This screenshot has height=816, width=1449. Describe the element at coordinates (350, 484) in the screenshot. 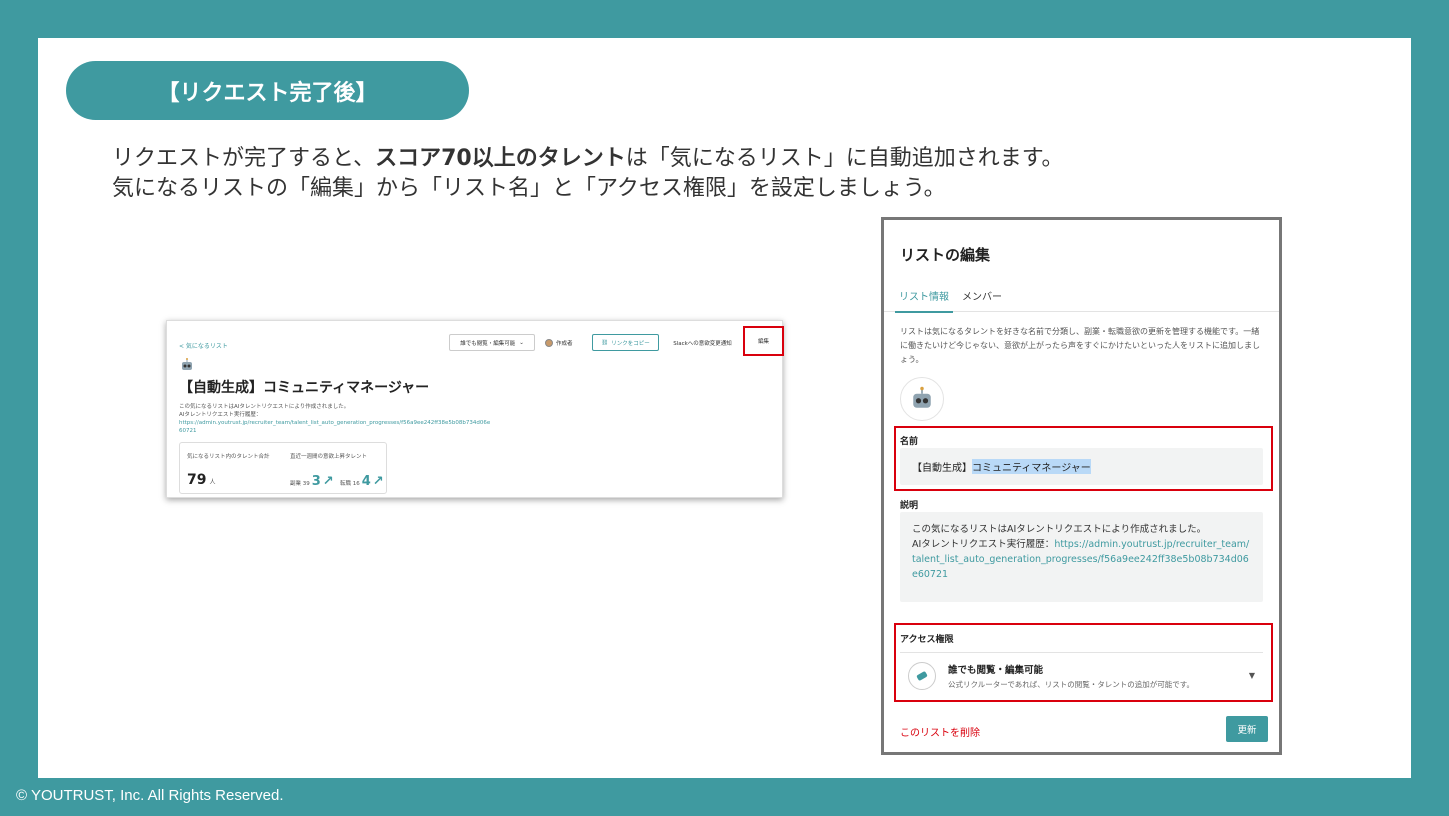

I see `stat-job-change-label: 転職 16` at that location.